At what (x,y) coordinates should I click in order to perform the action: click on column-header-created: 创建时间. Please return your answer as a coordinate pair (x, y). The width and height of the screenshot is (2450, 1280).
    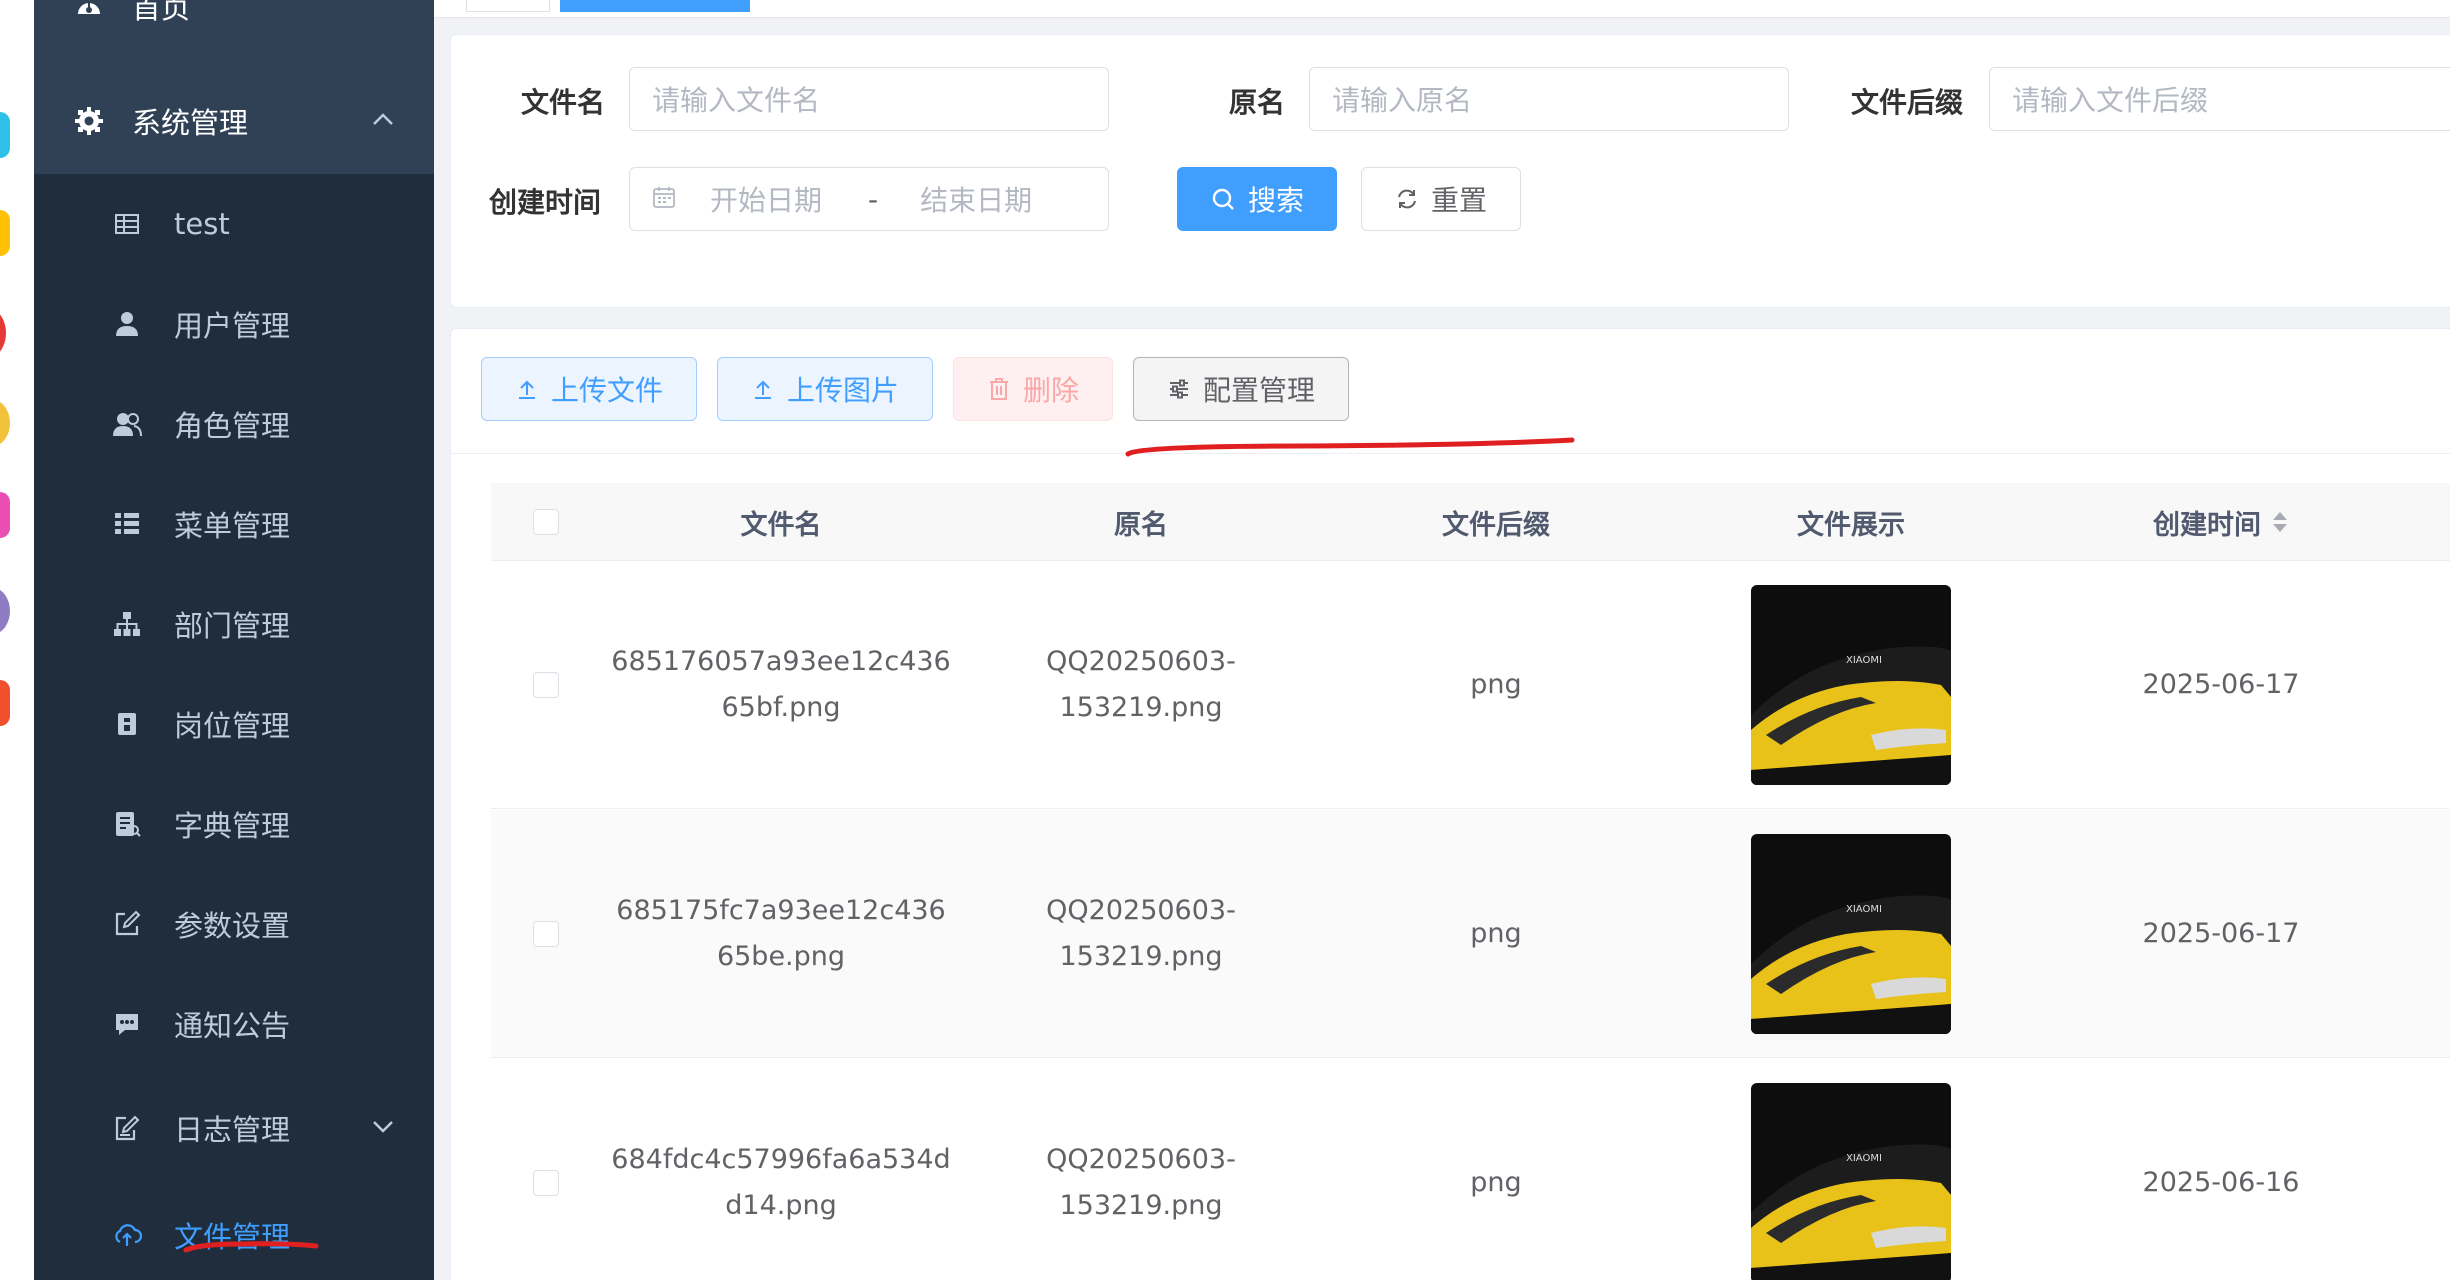
    Looking at the image, I should click on (2221, 522).